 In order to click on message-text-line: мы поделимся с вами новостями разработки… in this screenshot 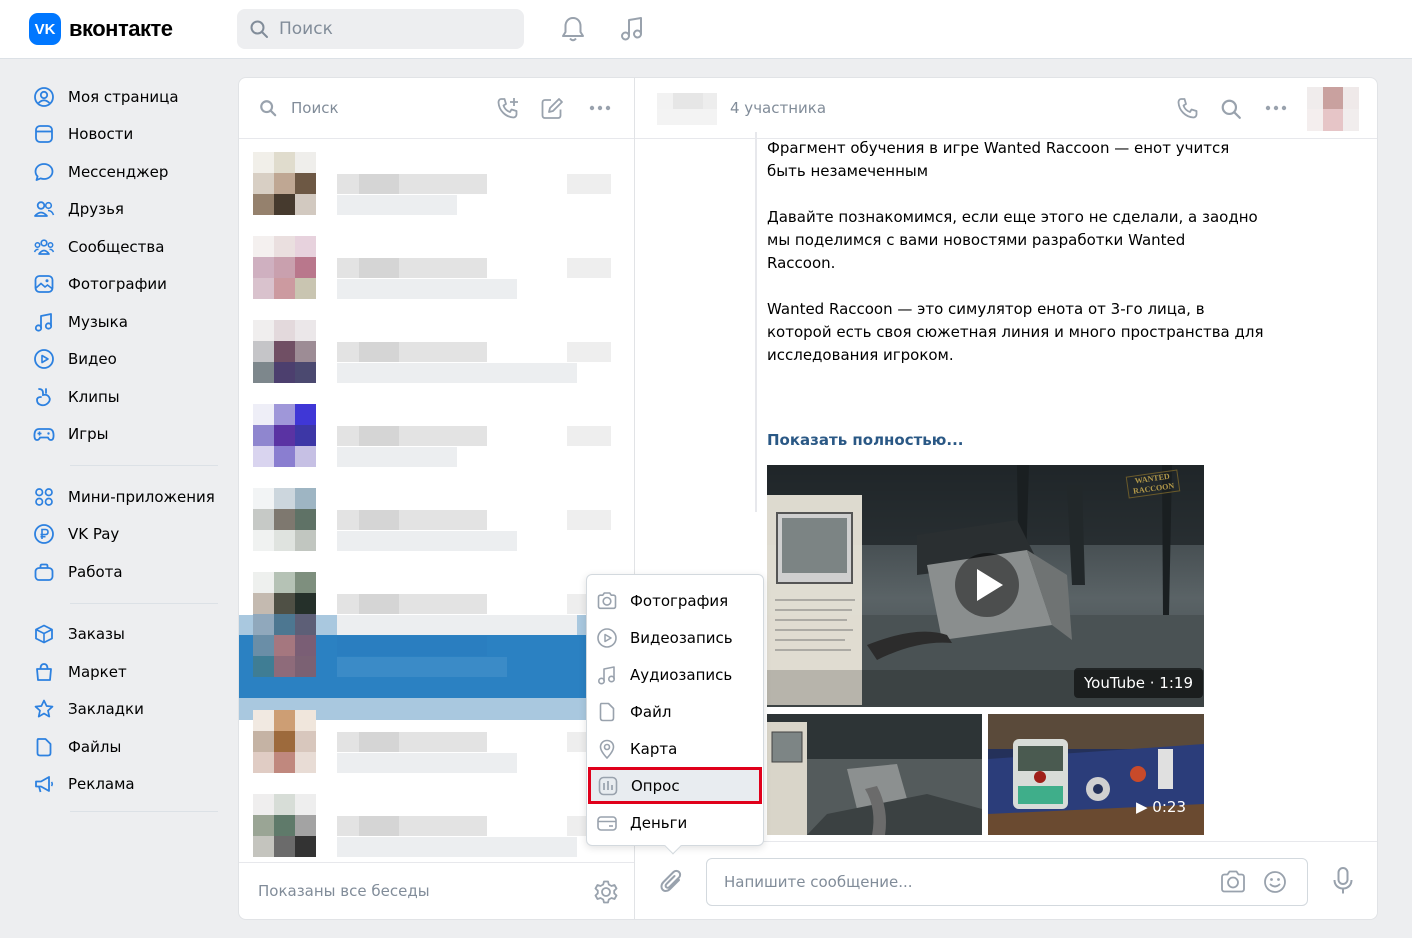, I will do `click(976, 240)`.